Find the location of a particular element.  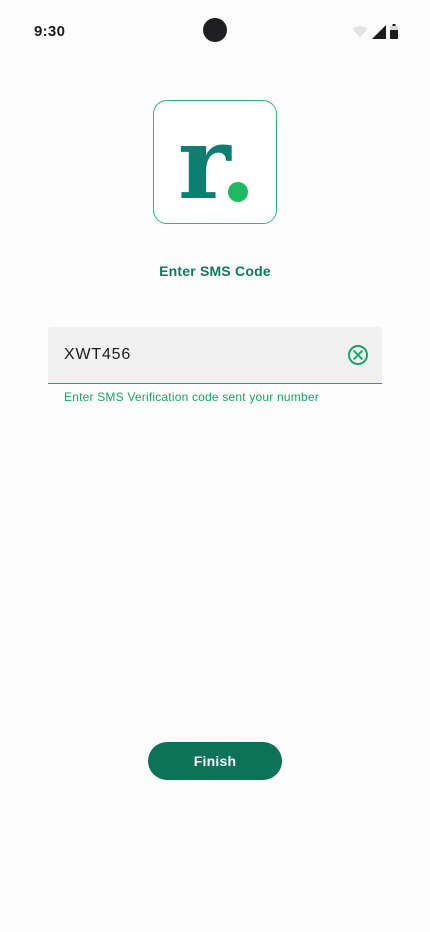

page-title: Enter SMS Code is located at coordinates (215, 271).